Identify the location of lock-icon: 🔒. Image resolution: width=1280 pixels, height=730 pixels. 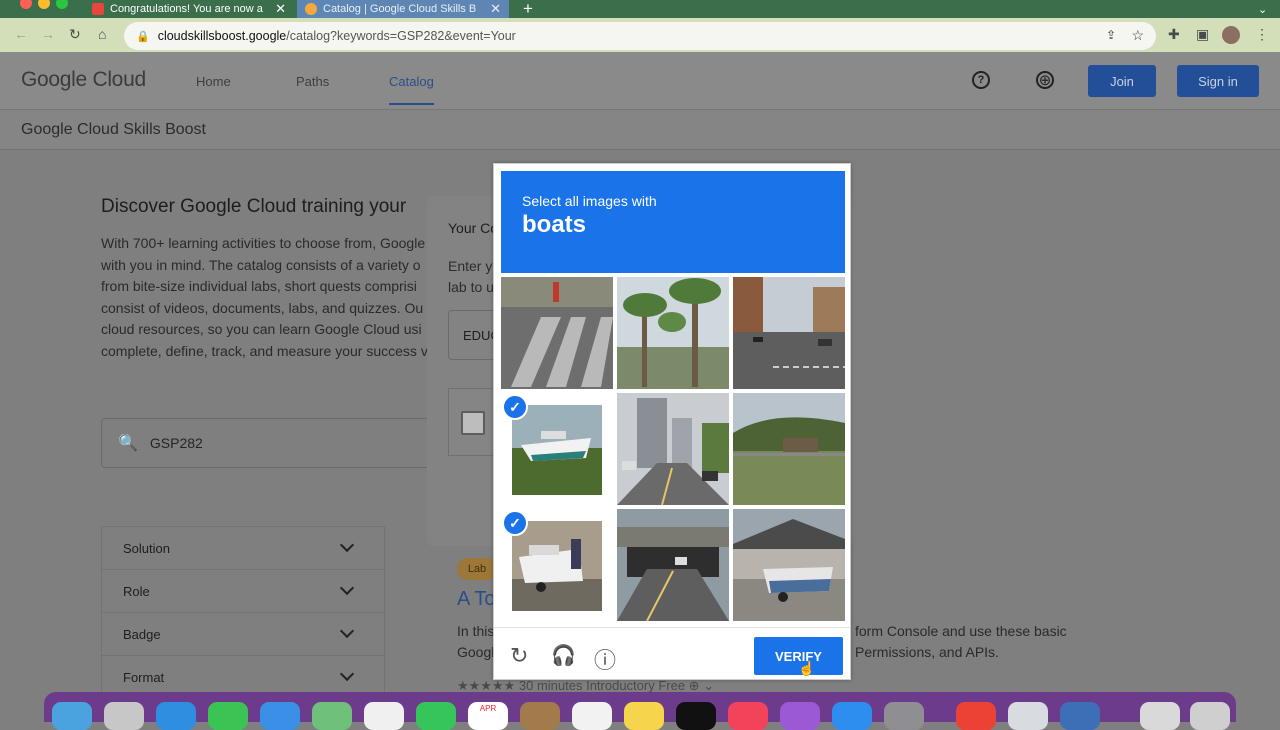
(143, 36).